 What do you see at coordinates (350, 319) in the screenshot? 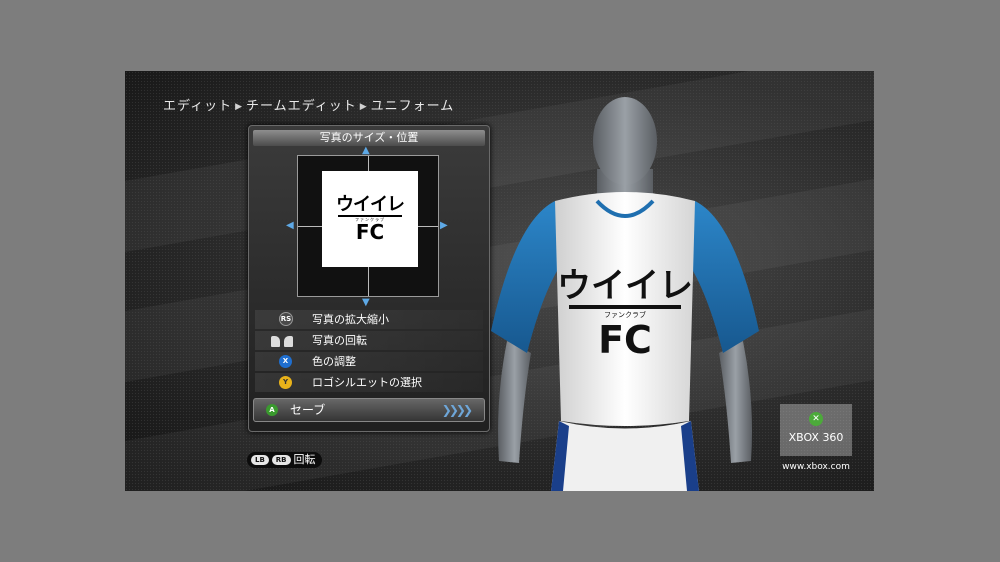
I see `menu-item-label: 写真の拡大縮小` at bounding box center [350, 319].